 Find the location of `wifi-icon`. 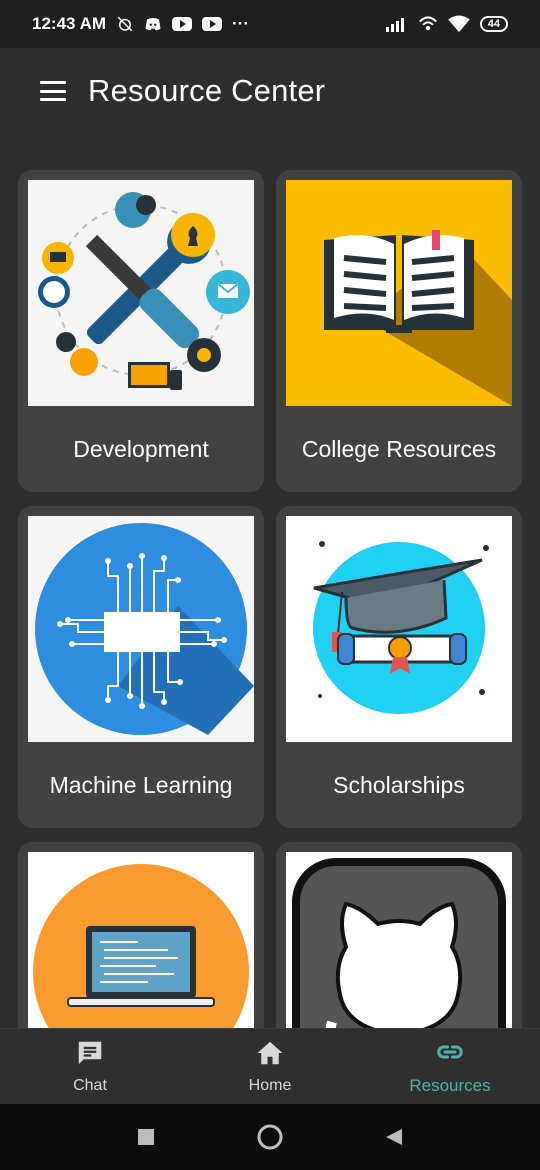

wifi-icon is located at coordinates (458, 24).